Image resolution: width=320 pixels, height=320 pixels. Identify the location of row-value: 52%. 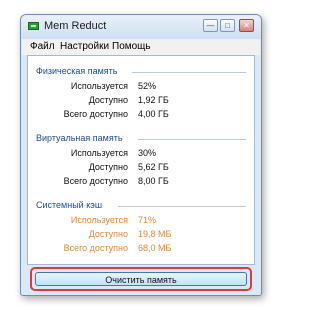
(147, 86).